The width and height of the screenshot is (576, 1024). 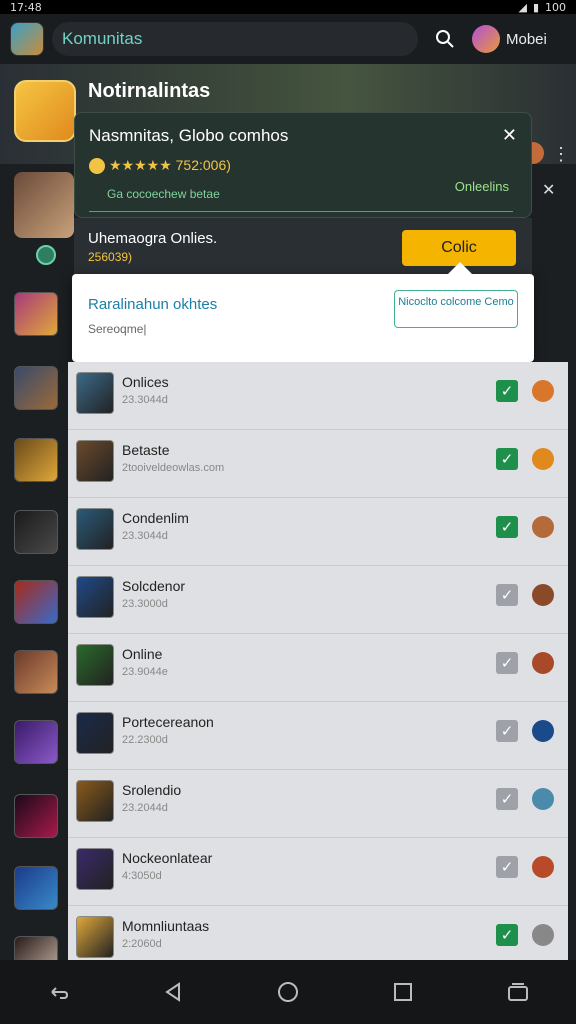 What do you see at coordinates (318, 872) in the screenshot?
I see `list-item: Nockeonlatear 4:3050d ✓` at bounding box center [318, 872].